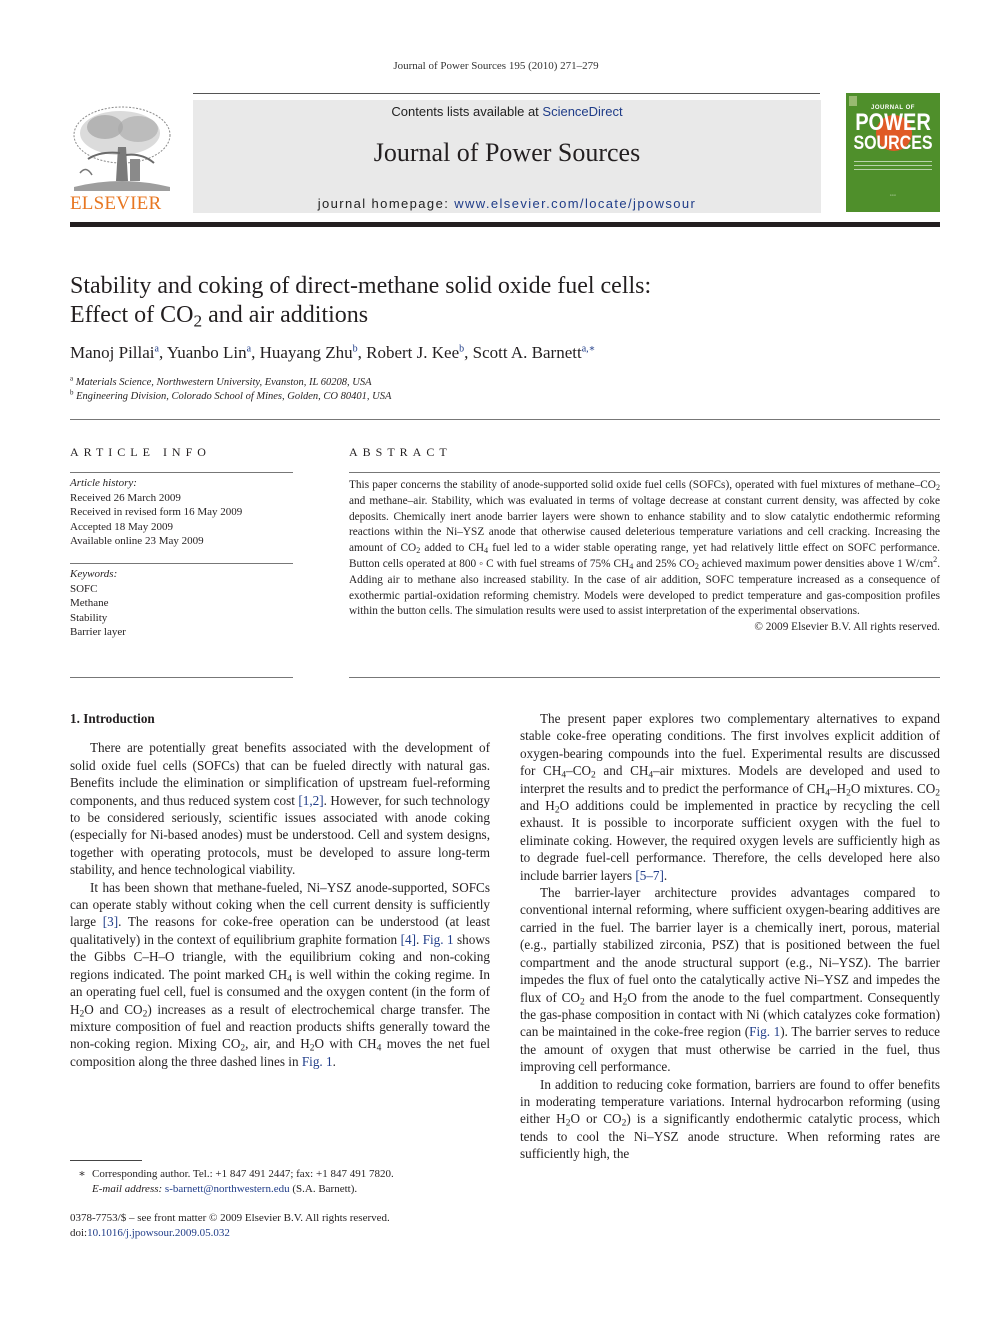 The image size is (992, 1323). What do you see at coordinates (893, 143) in the screenshot?
I see `cover-sources: SOURCES` at bounding box center [893, 143].